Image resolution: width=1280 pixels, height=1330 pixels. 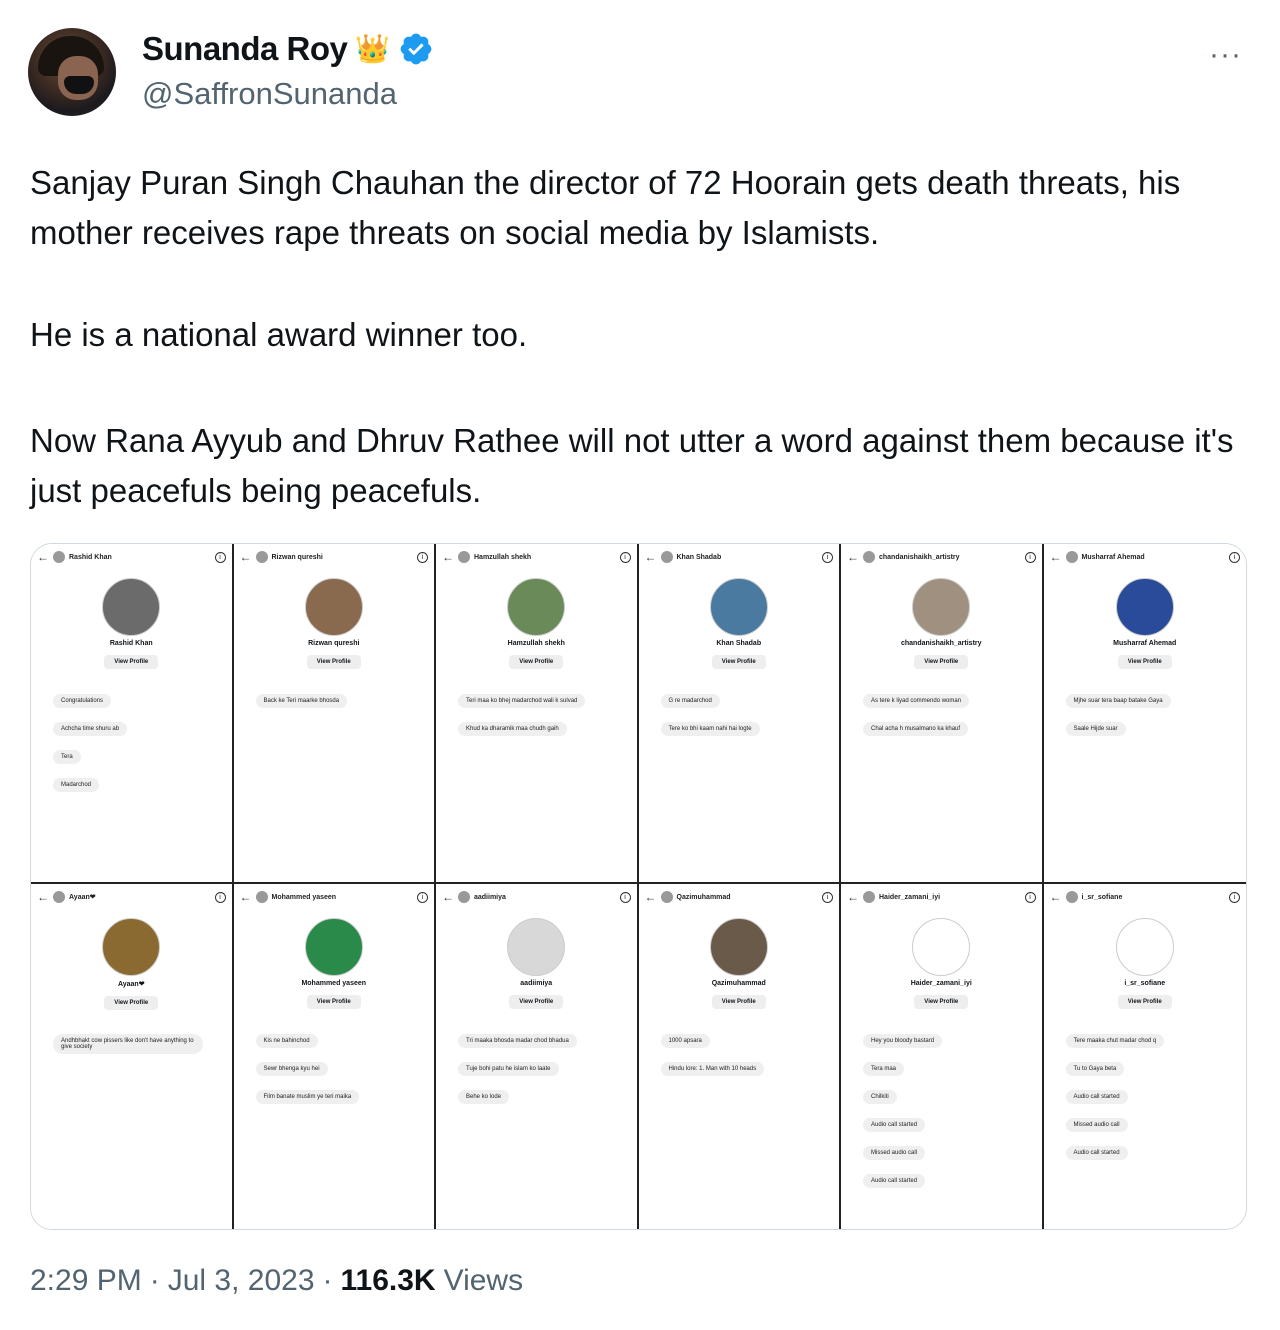 I want to click on views-count: 116.3K, so click(x=388, y=1280).